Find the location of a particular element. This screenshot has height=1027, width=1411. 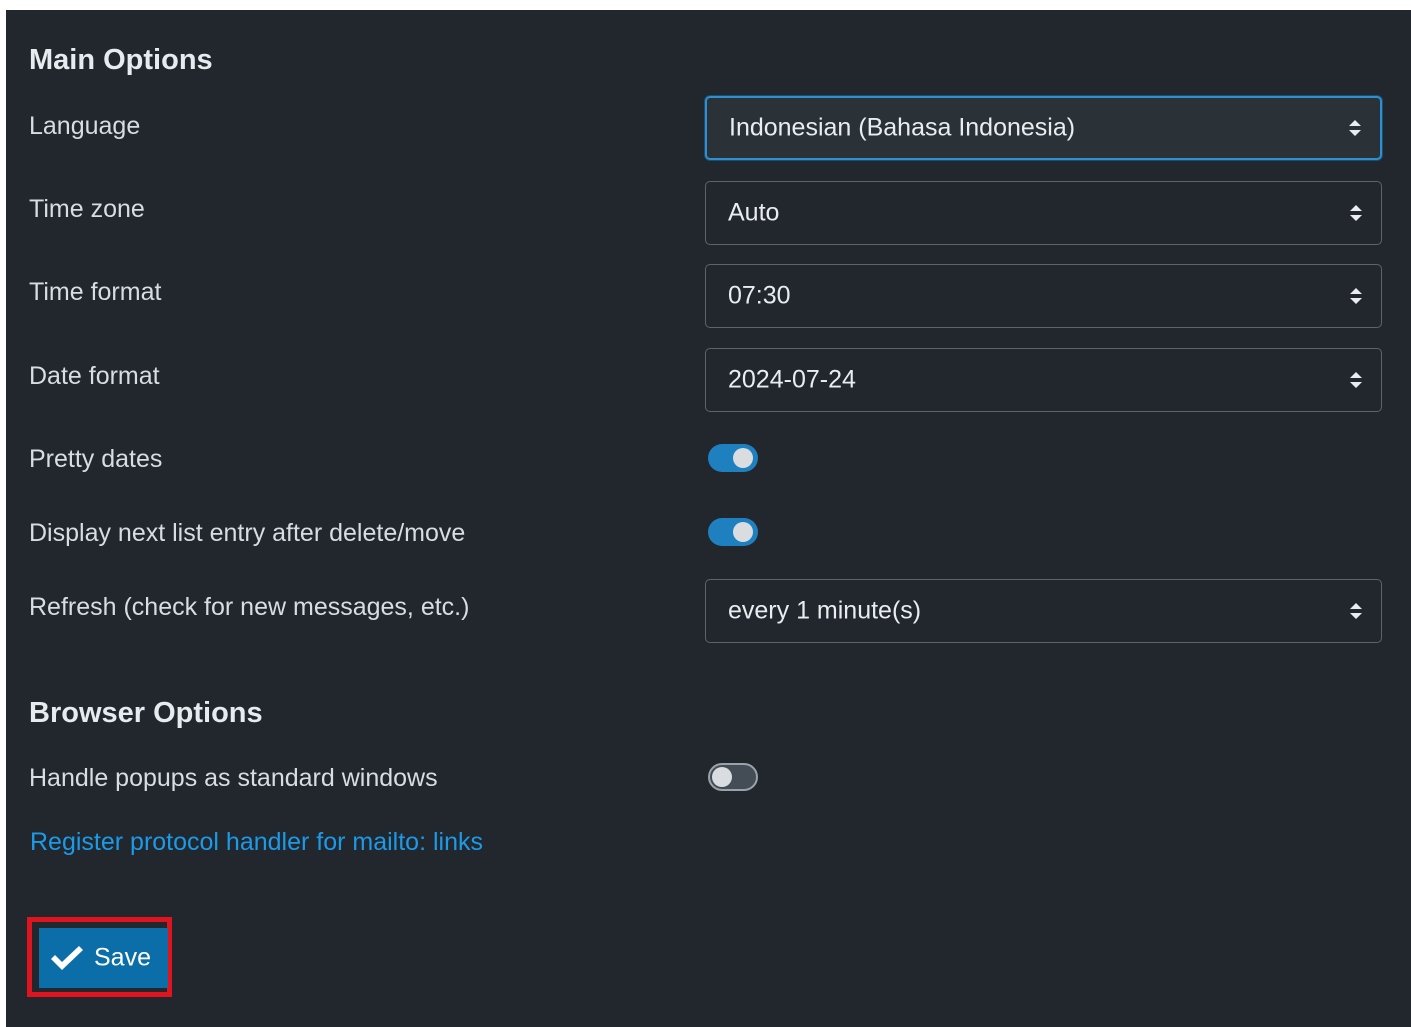

time-format-label: Time format is located at coordinates (95, 292).